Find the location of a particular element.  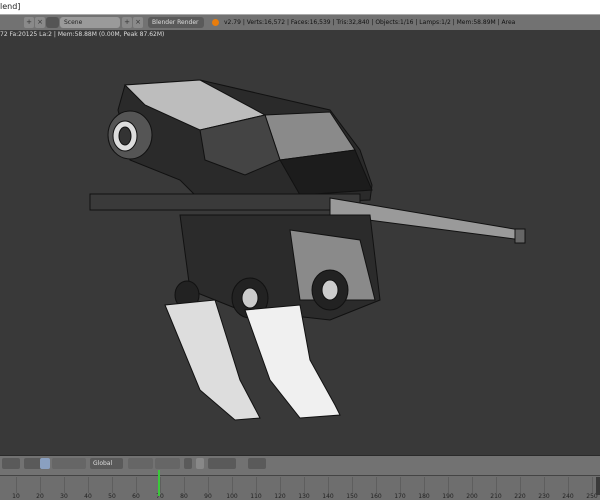

timeline-tick-label: 110 is located at coordinates (256, 496).